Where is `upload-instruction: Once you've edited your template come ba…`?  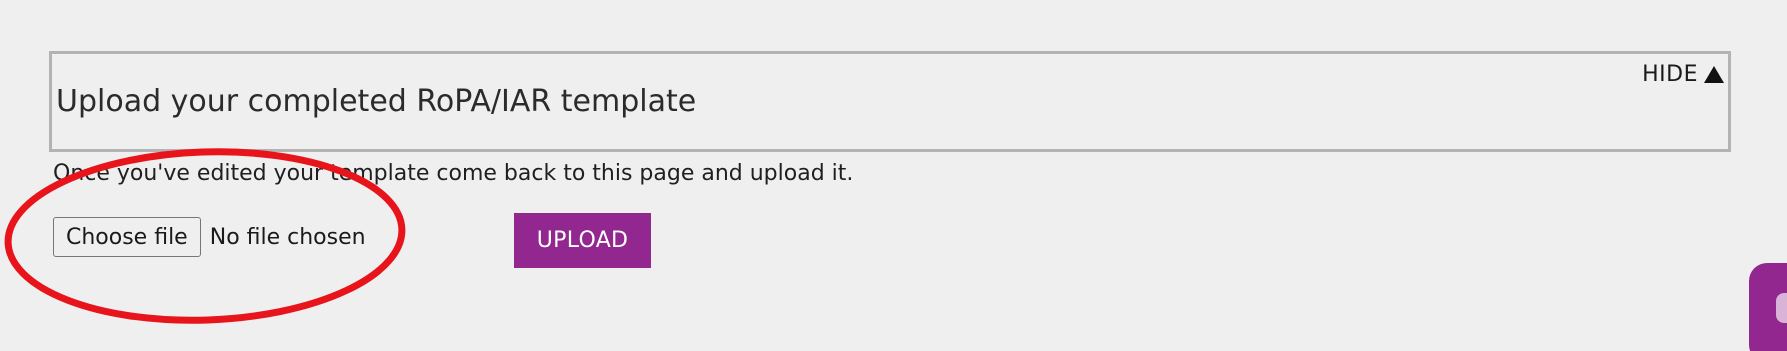
upload-instruction: Once you've edited your template come ba… is located at coordinates (453, 173).